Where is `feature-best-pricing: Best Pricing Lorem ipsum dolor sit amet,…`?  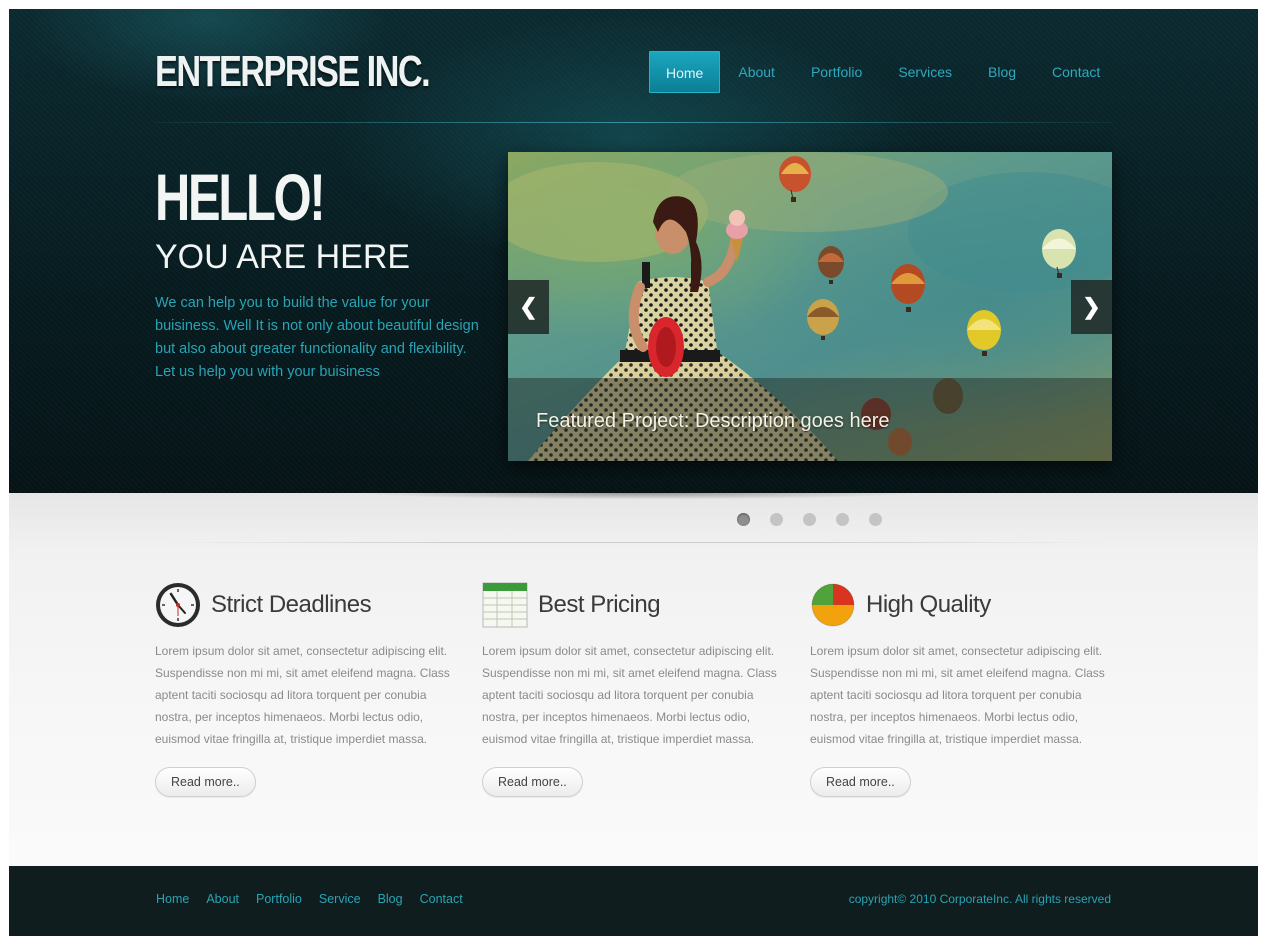
feature-best-pricing: Best Pricing Lorem ipsum dolor sit amet,… is located at coordinates (632, 689).